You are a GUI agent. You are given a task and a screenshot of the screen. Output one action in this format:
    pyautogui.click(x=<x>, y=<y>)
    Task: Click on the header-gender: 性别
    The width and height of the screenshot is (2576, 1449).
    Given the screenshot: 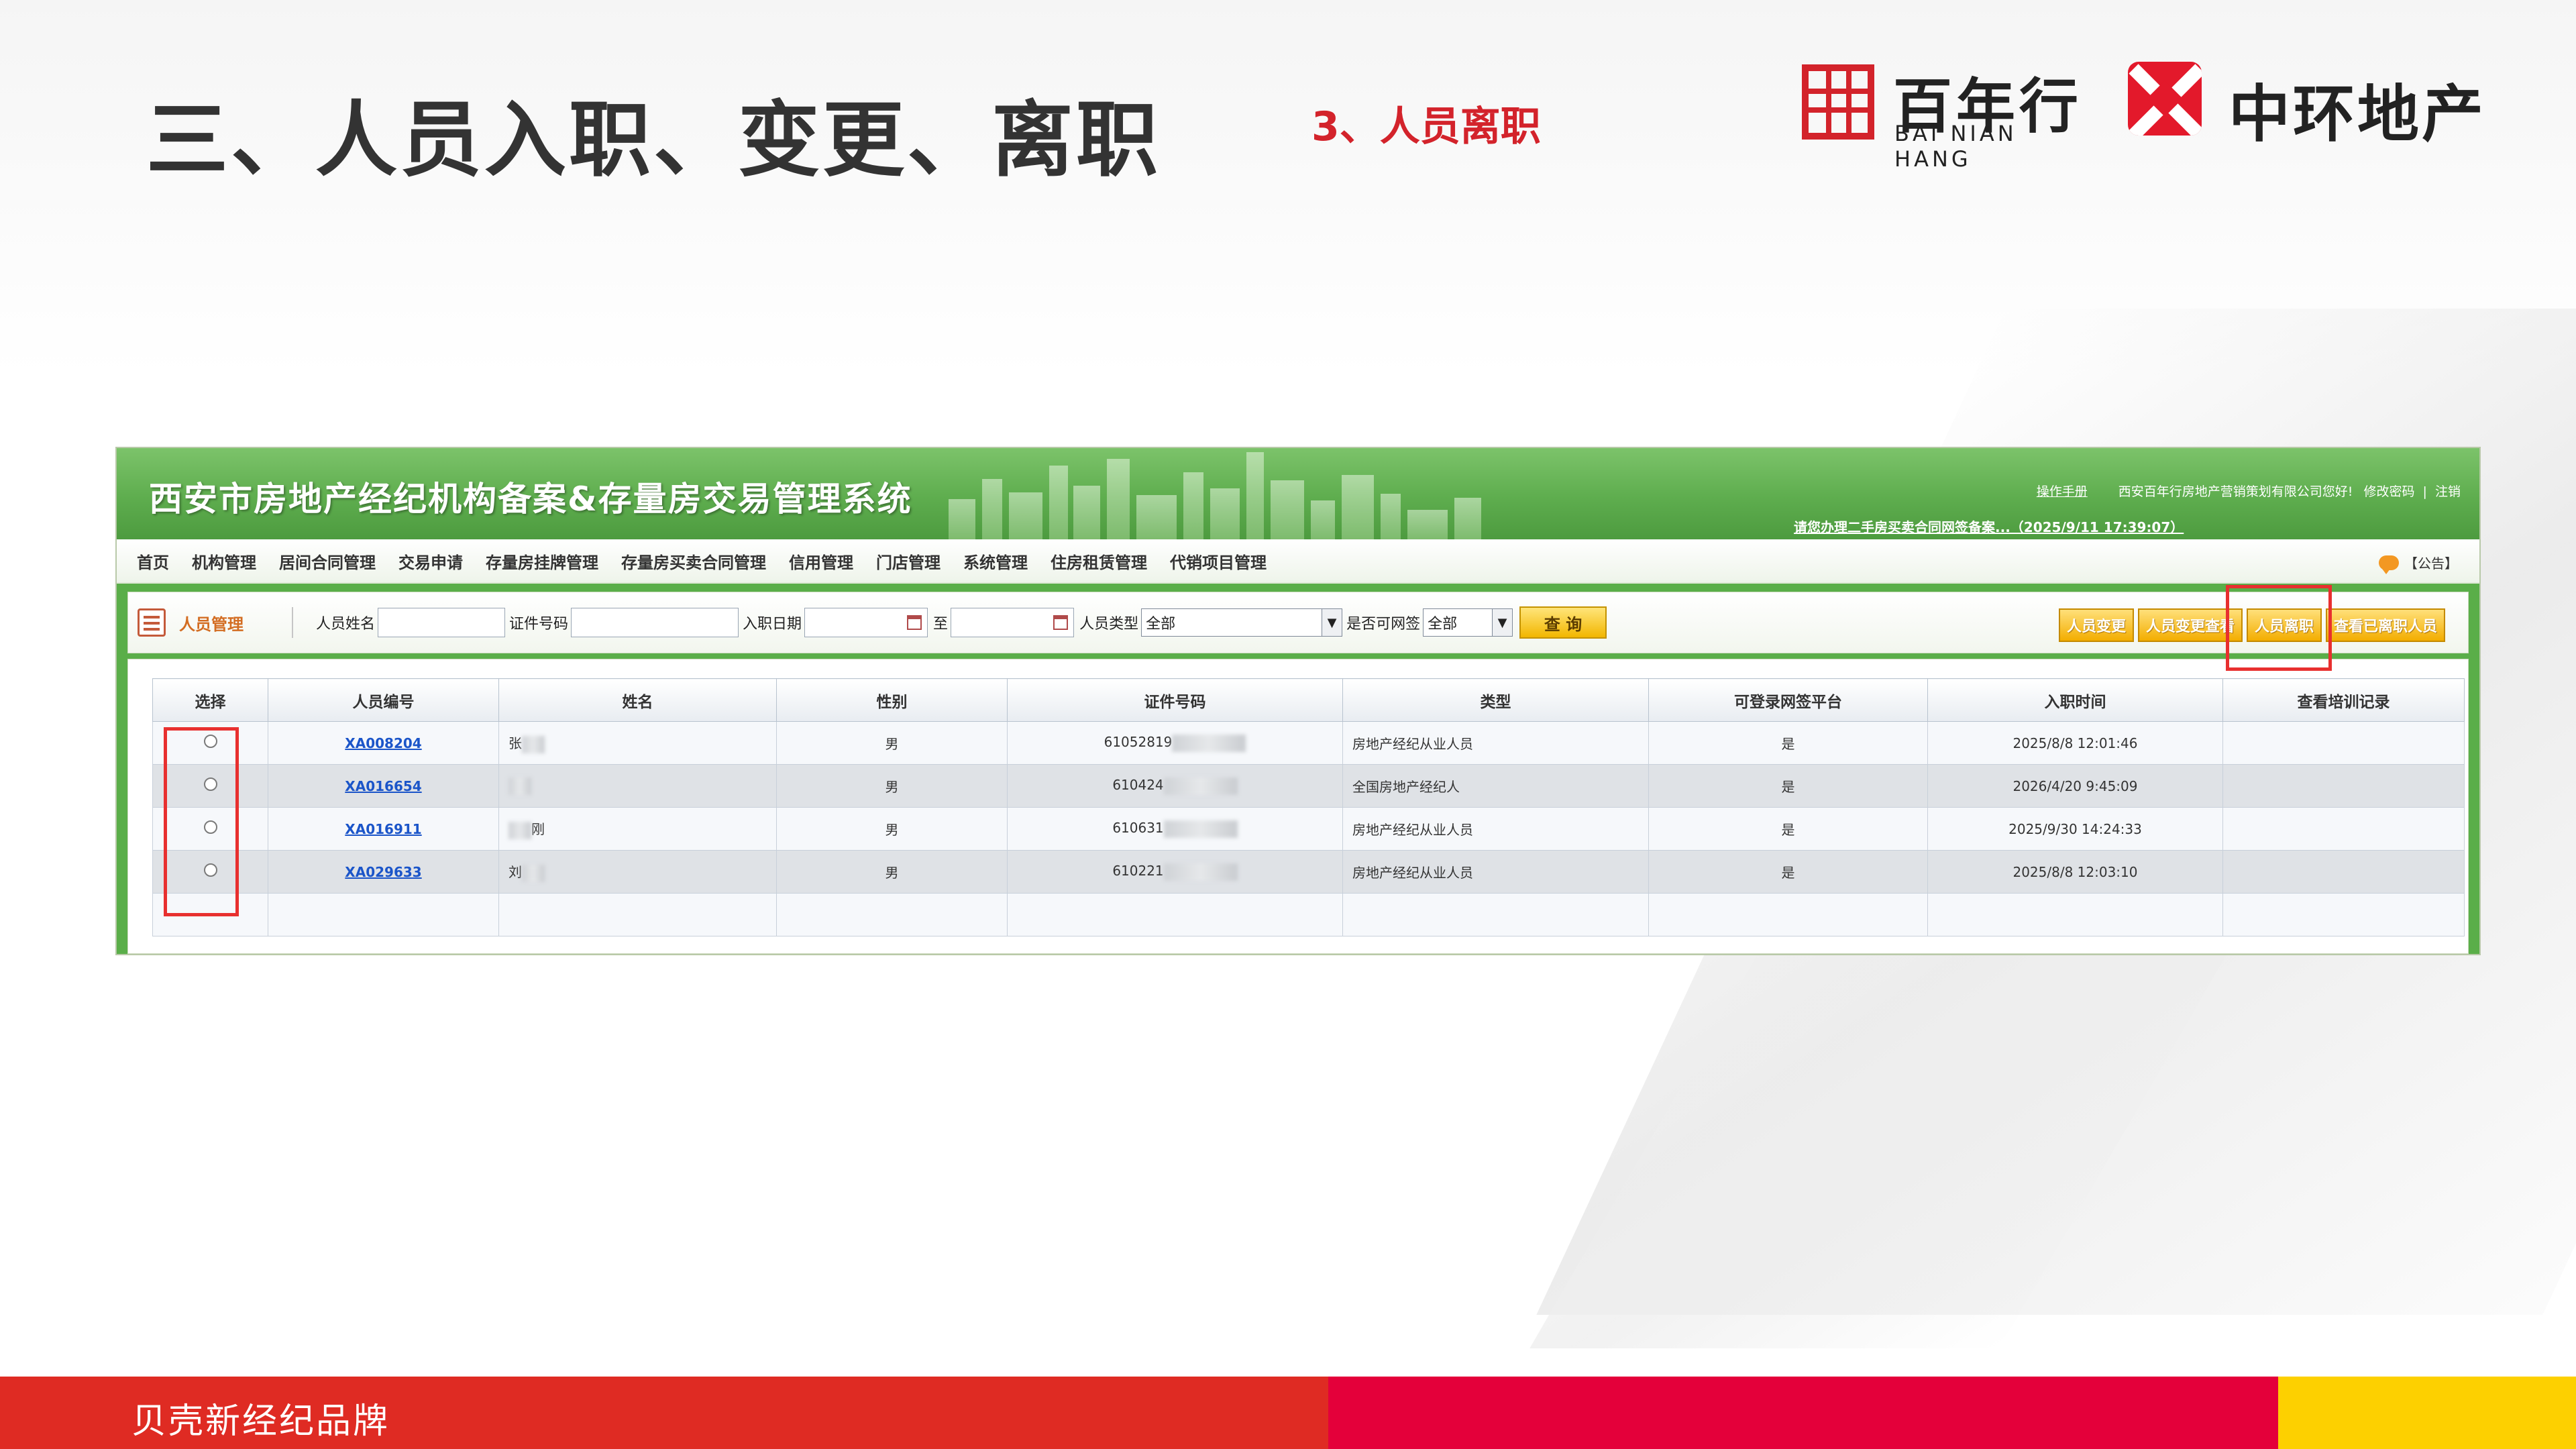 What is the action you would take?
    pyautogui.click(x=892, y=700)
    